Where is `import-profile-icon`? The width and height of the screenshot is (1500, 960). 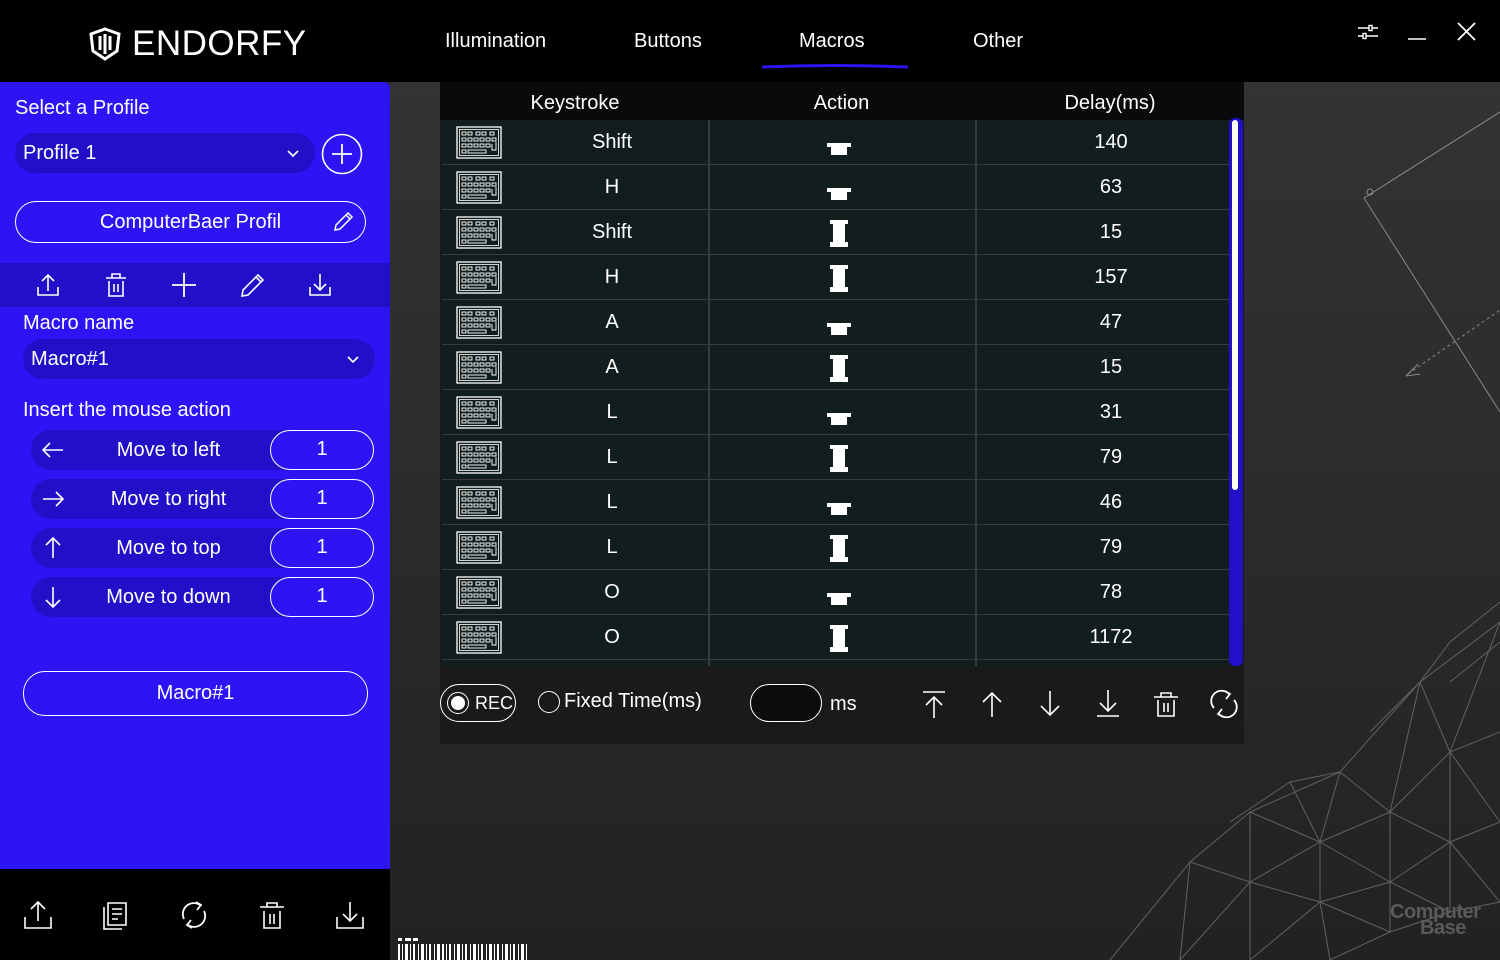
import-profile-icon is located at coordinates (320, 285).